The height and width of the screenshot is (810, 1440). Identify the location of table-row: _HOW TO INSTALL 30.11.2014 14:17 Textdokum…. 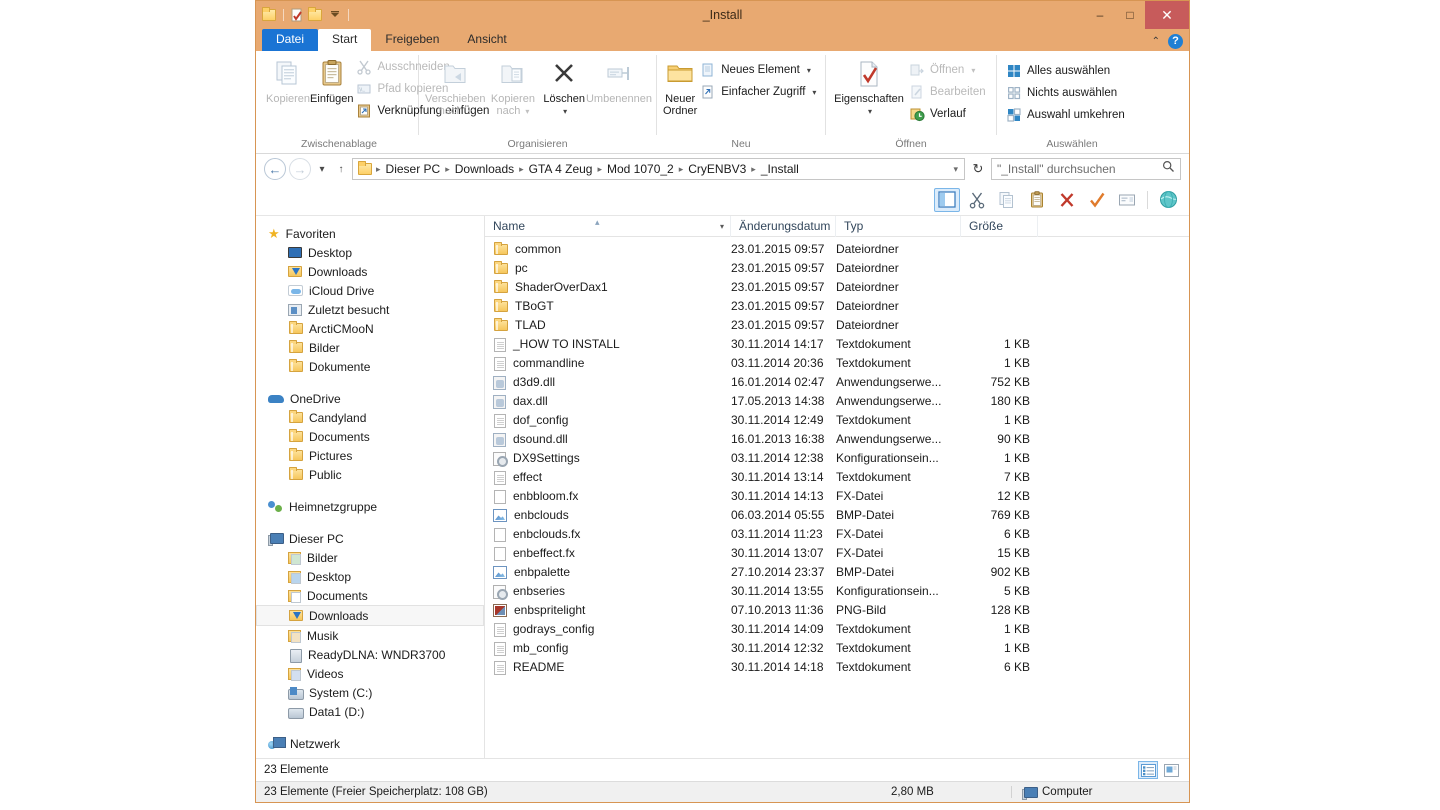
(837, 344).